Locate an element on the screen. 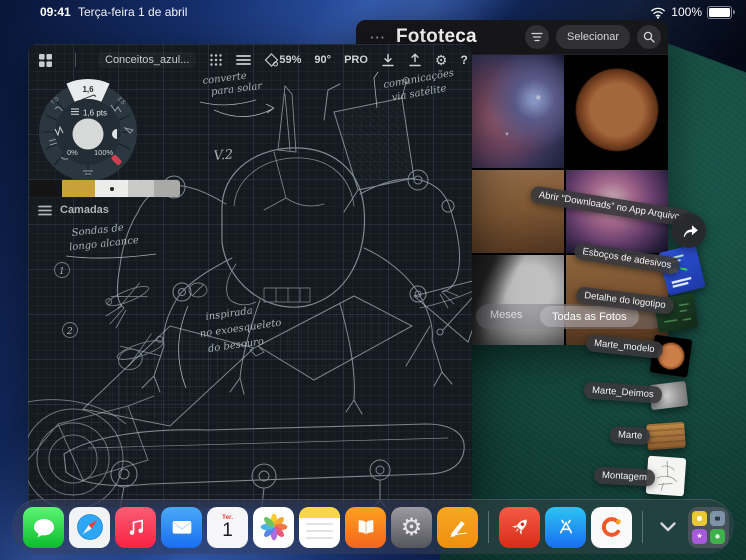 Image resolution: width=746 pixels, height=560 pixels. zoom-level-button: 59% is located at coordinates (290, 60).